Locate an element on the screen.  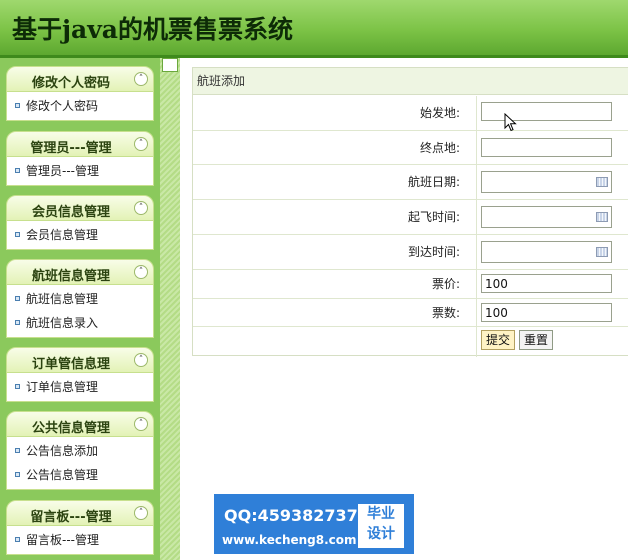
sidebar-item-admin-manage: 管理员---管理 is located at coordinates (80, 171).